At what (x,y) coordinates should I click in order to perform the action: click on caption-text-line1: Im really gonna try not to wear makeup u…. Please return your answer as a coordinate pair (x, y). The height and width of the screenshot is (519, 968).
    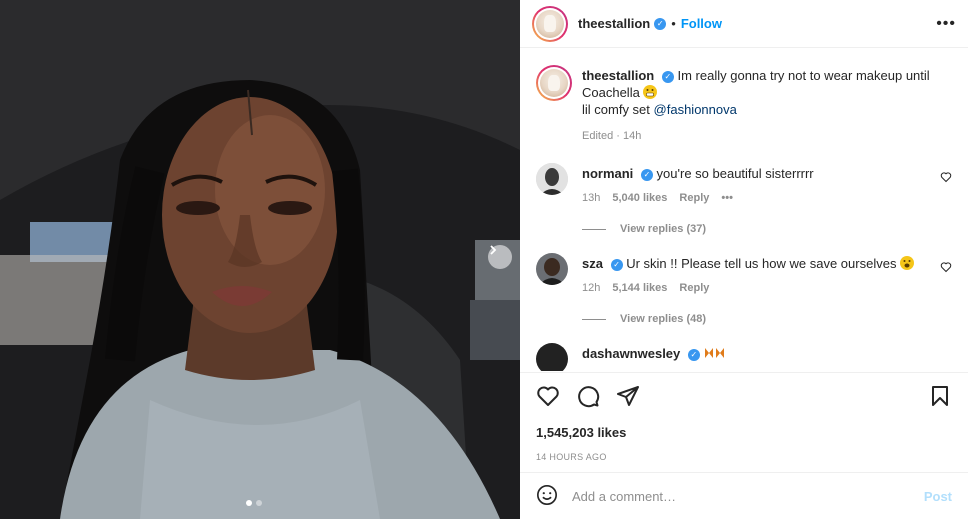
    Looking at the image, I should click on (803, 75).